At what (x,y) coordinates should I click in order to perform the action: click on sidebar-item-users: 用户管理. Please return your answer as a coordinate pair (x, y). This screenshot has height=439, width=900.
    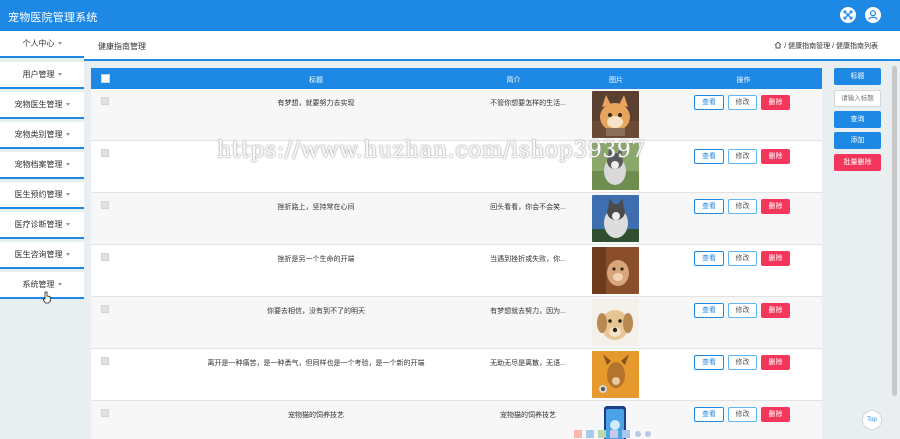
    Looking at the image, I should click on (42, 75).